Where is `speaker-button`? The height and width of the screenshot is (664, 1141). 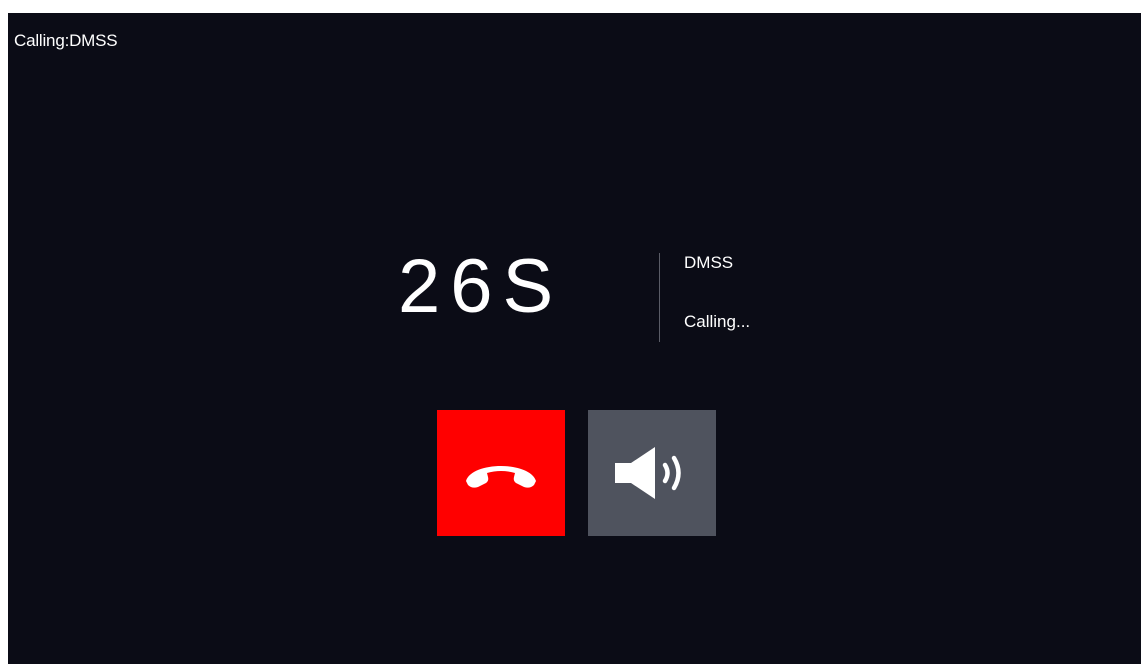
speaker-button is located at coordinates (652, 473).